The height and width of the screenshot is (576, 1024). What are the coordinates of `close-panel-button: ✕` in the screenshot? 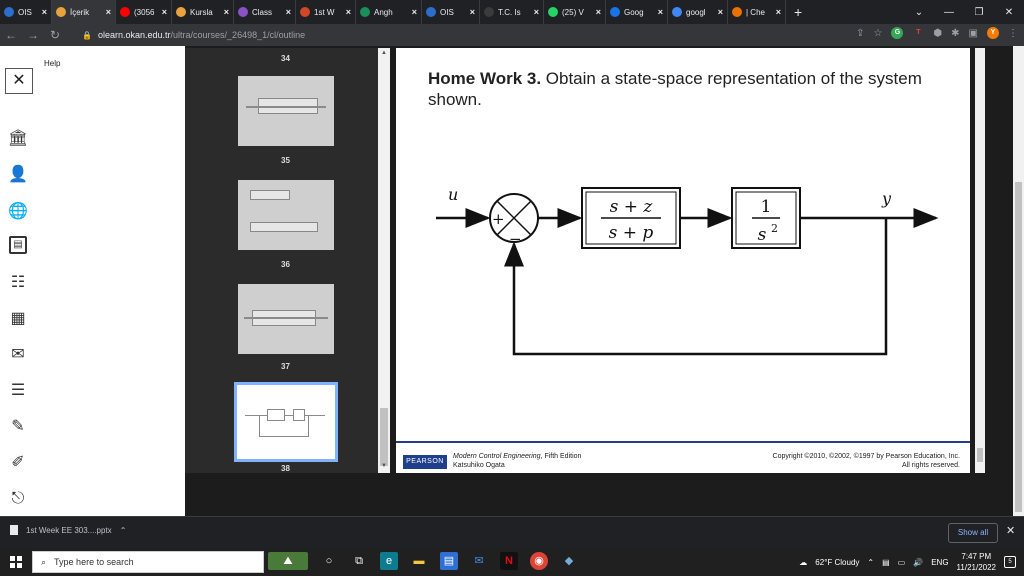 It's located at (19, 81).